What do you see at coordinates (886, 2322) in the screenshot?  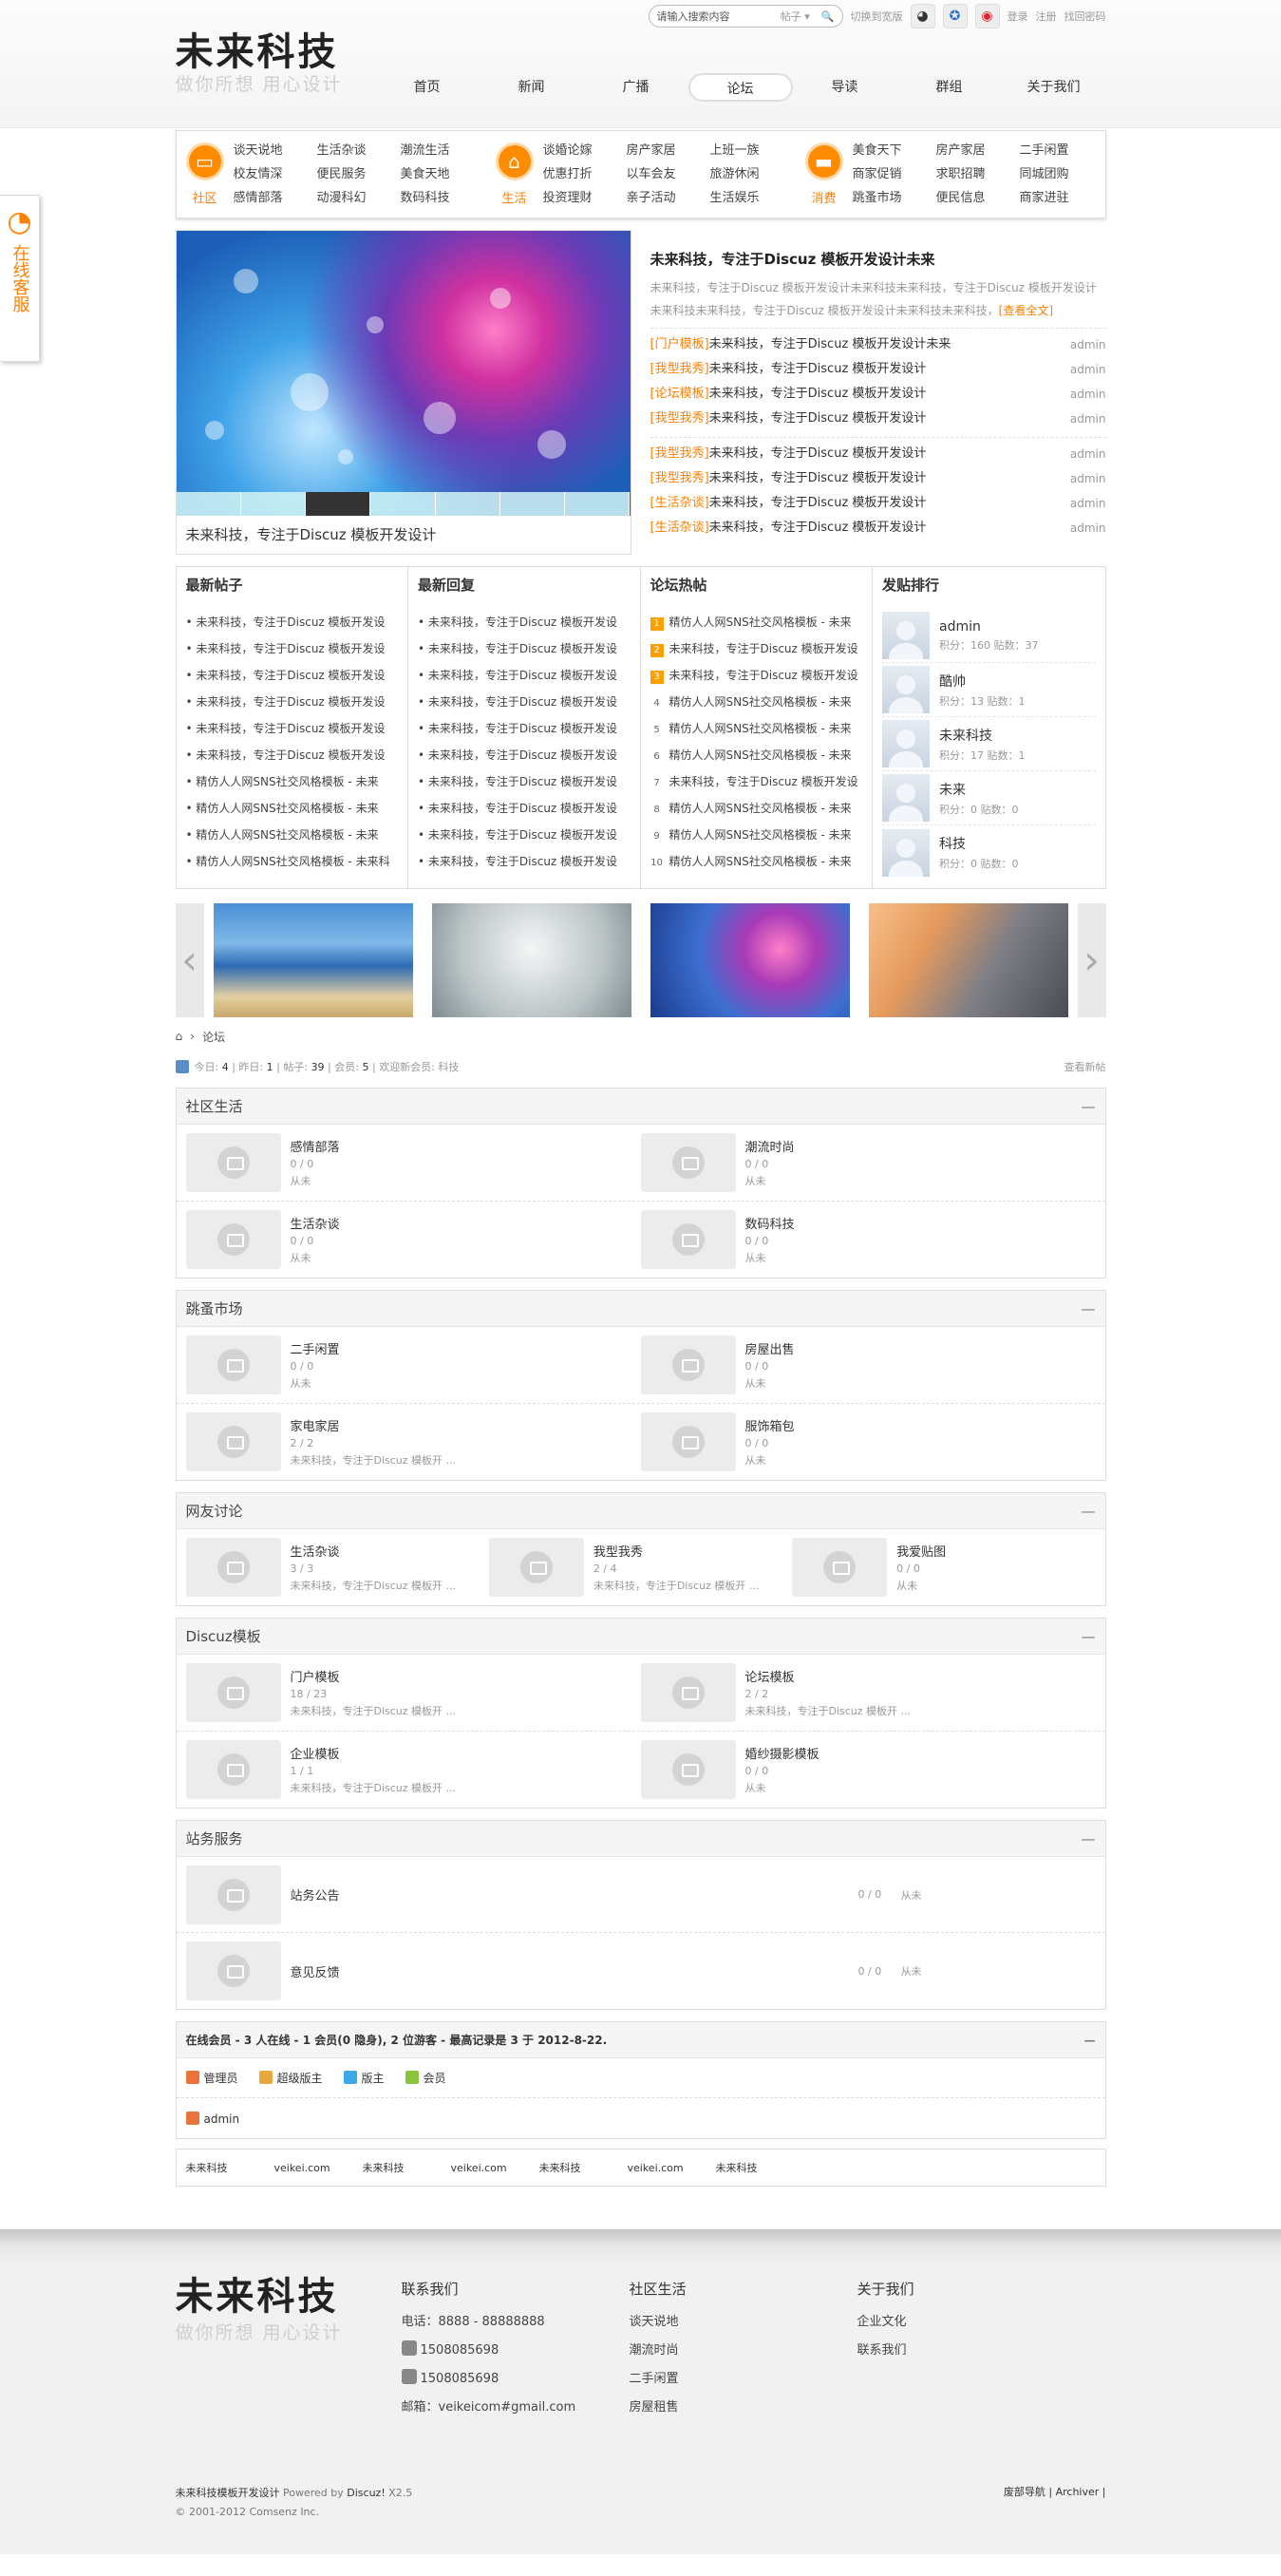 I see `footer-link: 企业文化` at bounding box center [886, 2322].